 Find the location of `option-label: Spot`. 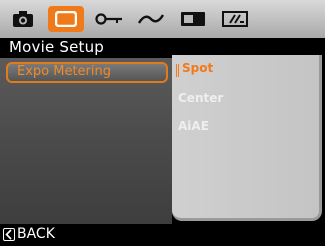

option-label: Spot is located at coordinates (198, 68).